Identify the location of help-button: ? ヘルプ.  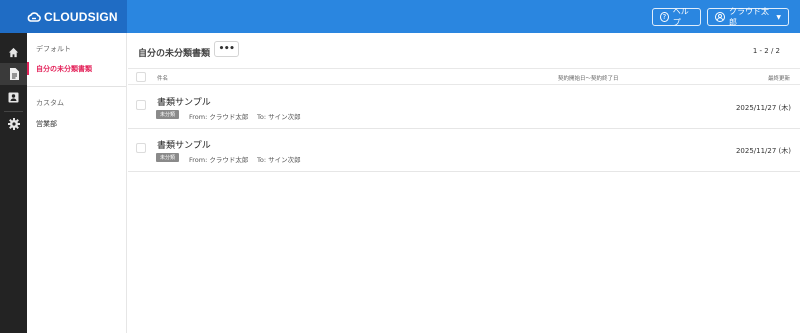
(676, 17).